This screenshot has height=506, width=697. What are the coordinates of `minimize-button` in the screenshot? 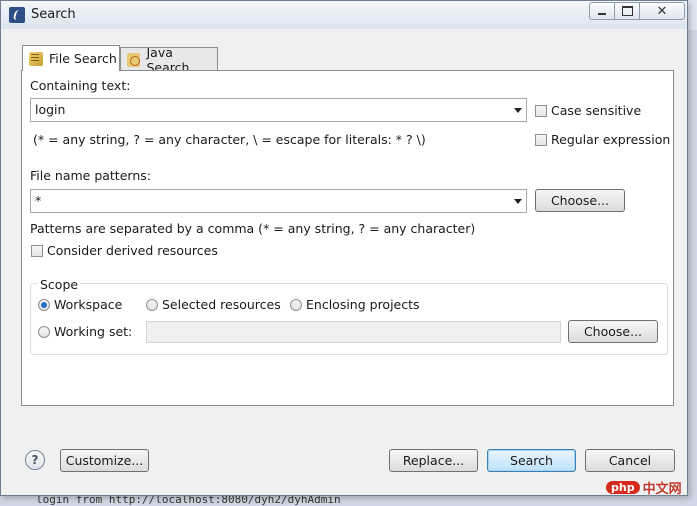 It's located at (602, 11).